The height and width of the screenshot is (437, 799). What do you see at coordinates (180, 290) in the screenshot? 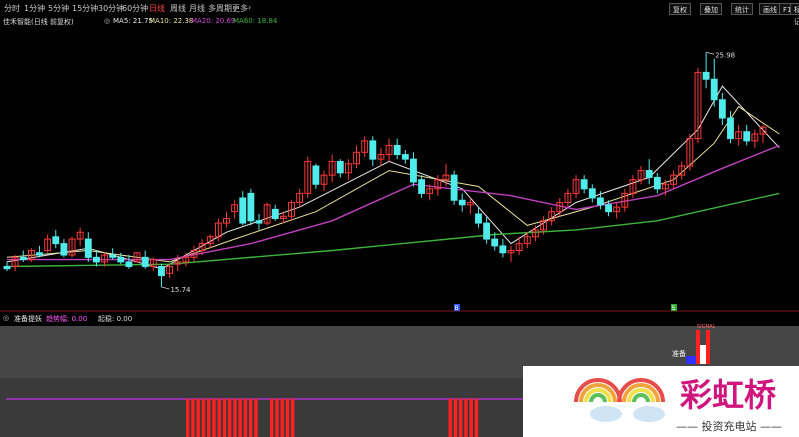
I see `low-label: 15.74` at bounding box center [180, 290].